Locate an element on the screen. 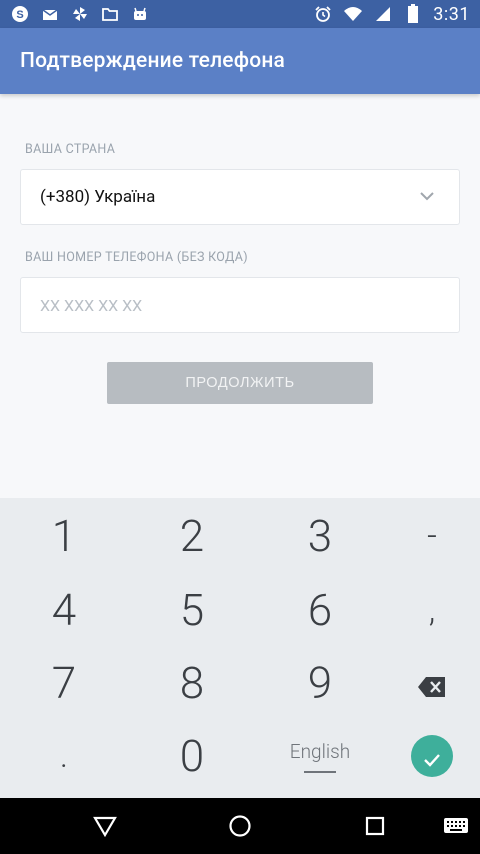  app-bar: Подтверждение телефона is located at coordinates (240, 61).